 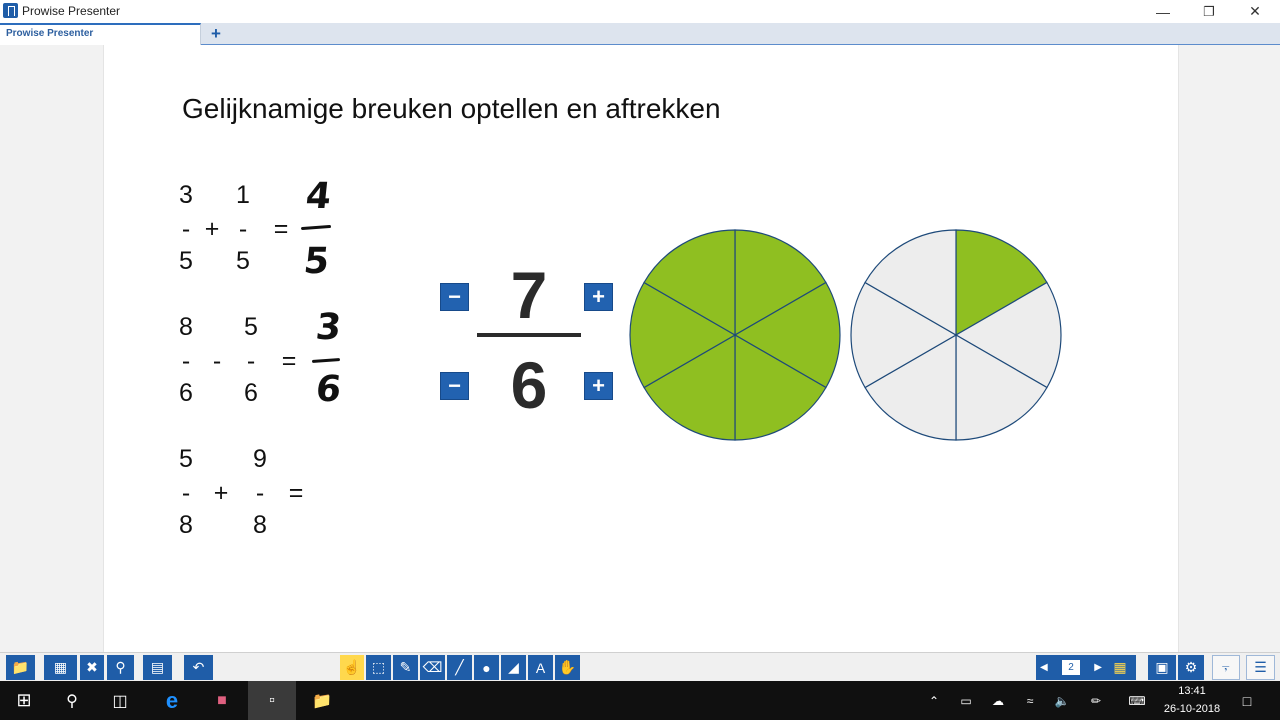 What do you see at coordinates (281, 229) in the screenshot?
I see `eq1-equals: =` at bounding box center [281, 229].